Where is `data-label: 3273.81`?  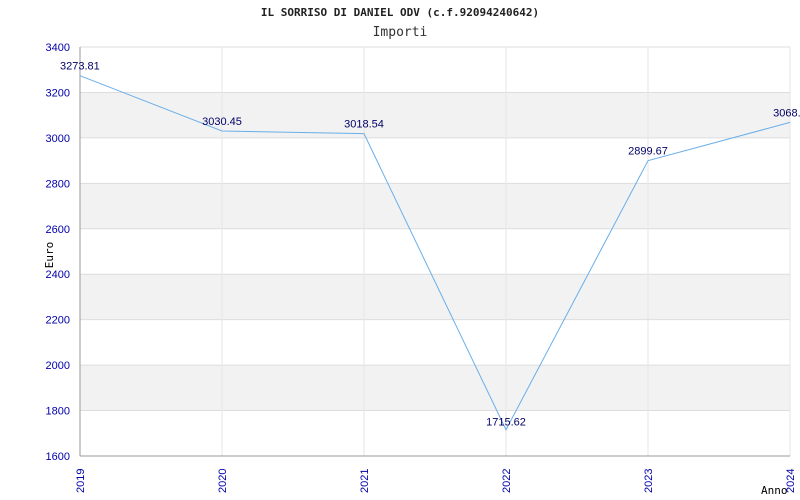 data-label: 3273.81 is located at coordinates (80, 67).